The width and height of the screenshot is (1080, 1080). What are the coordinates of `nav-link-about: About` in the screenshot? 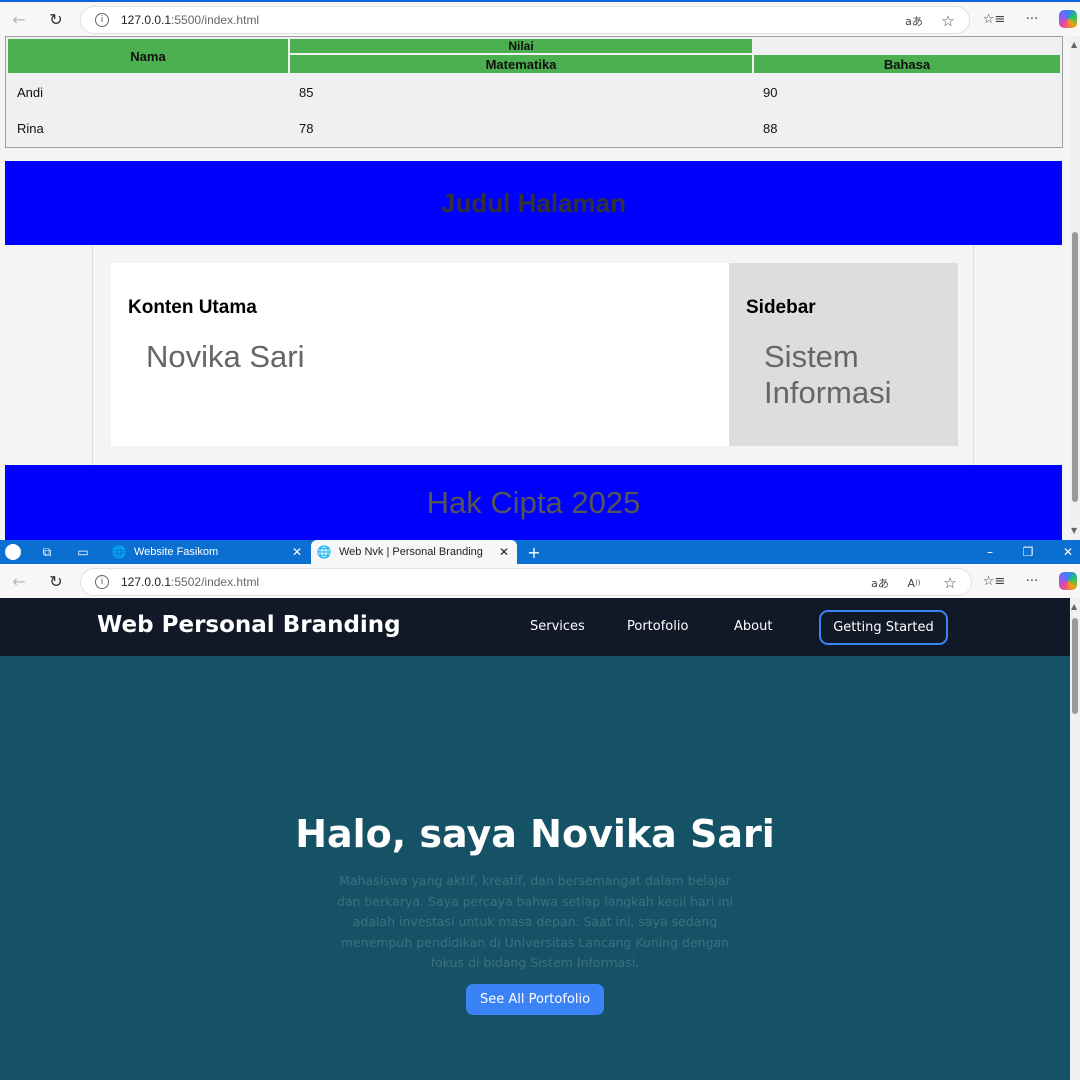 It's located at (753, 626).